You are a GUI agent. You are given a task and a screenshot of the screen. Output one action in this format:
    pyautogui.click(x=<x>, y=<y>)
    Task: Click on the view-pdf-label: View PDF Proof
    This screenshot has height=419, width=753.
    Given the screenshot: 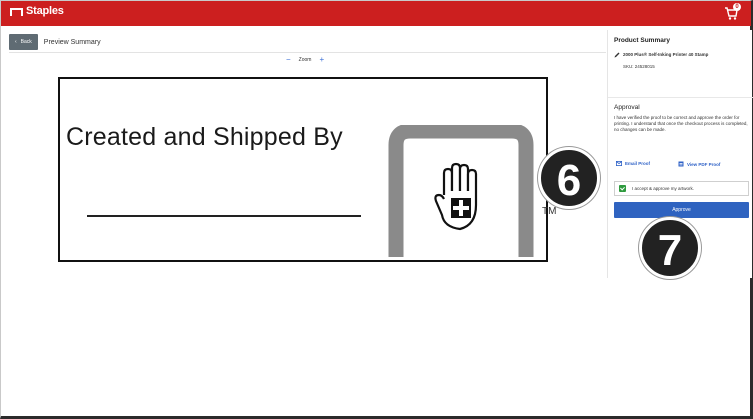 What is the action you would take?
    pyautogui.click(x=704, y=164)
    